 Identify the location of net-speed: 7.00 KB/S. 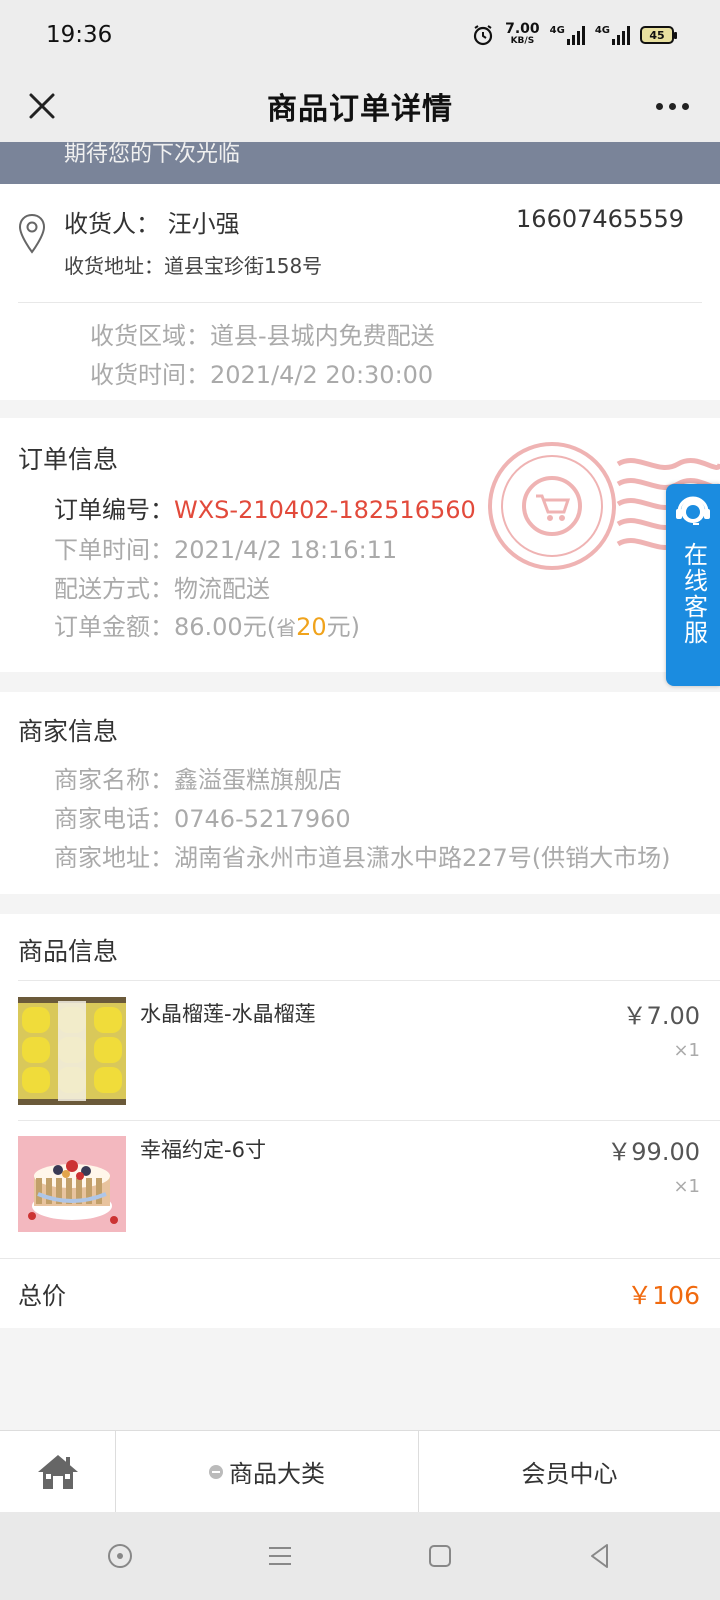
(522, 34).